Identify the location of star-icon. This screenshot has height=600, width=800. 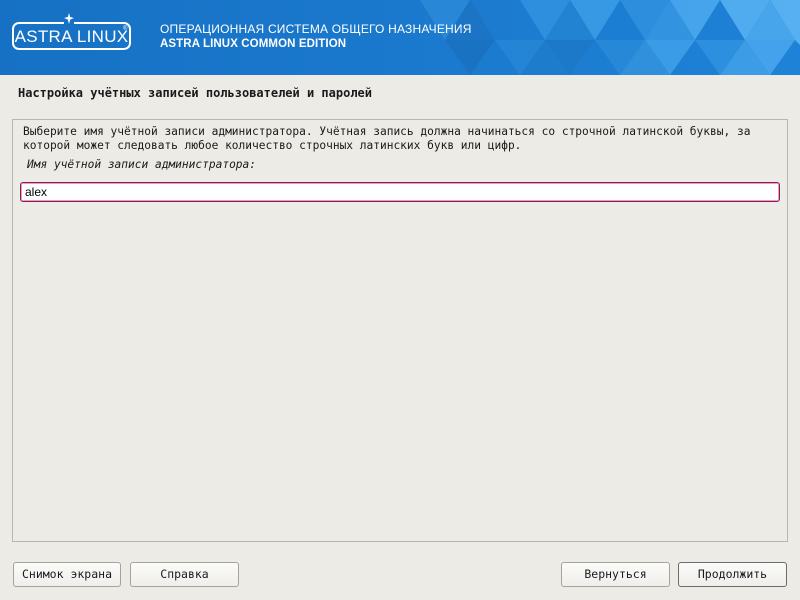
(69, 19).